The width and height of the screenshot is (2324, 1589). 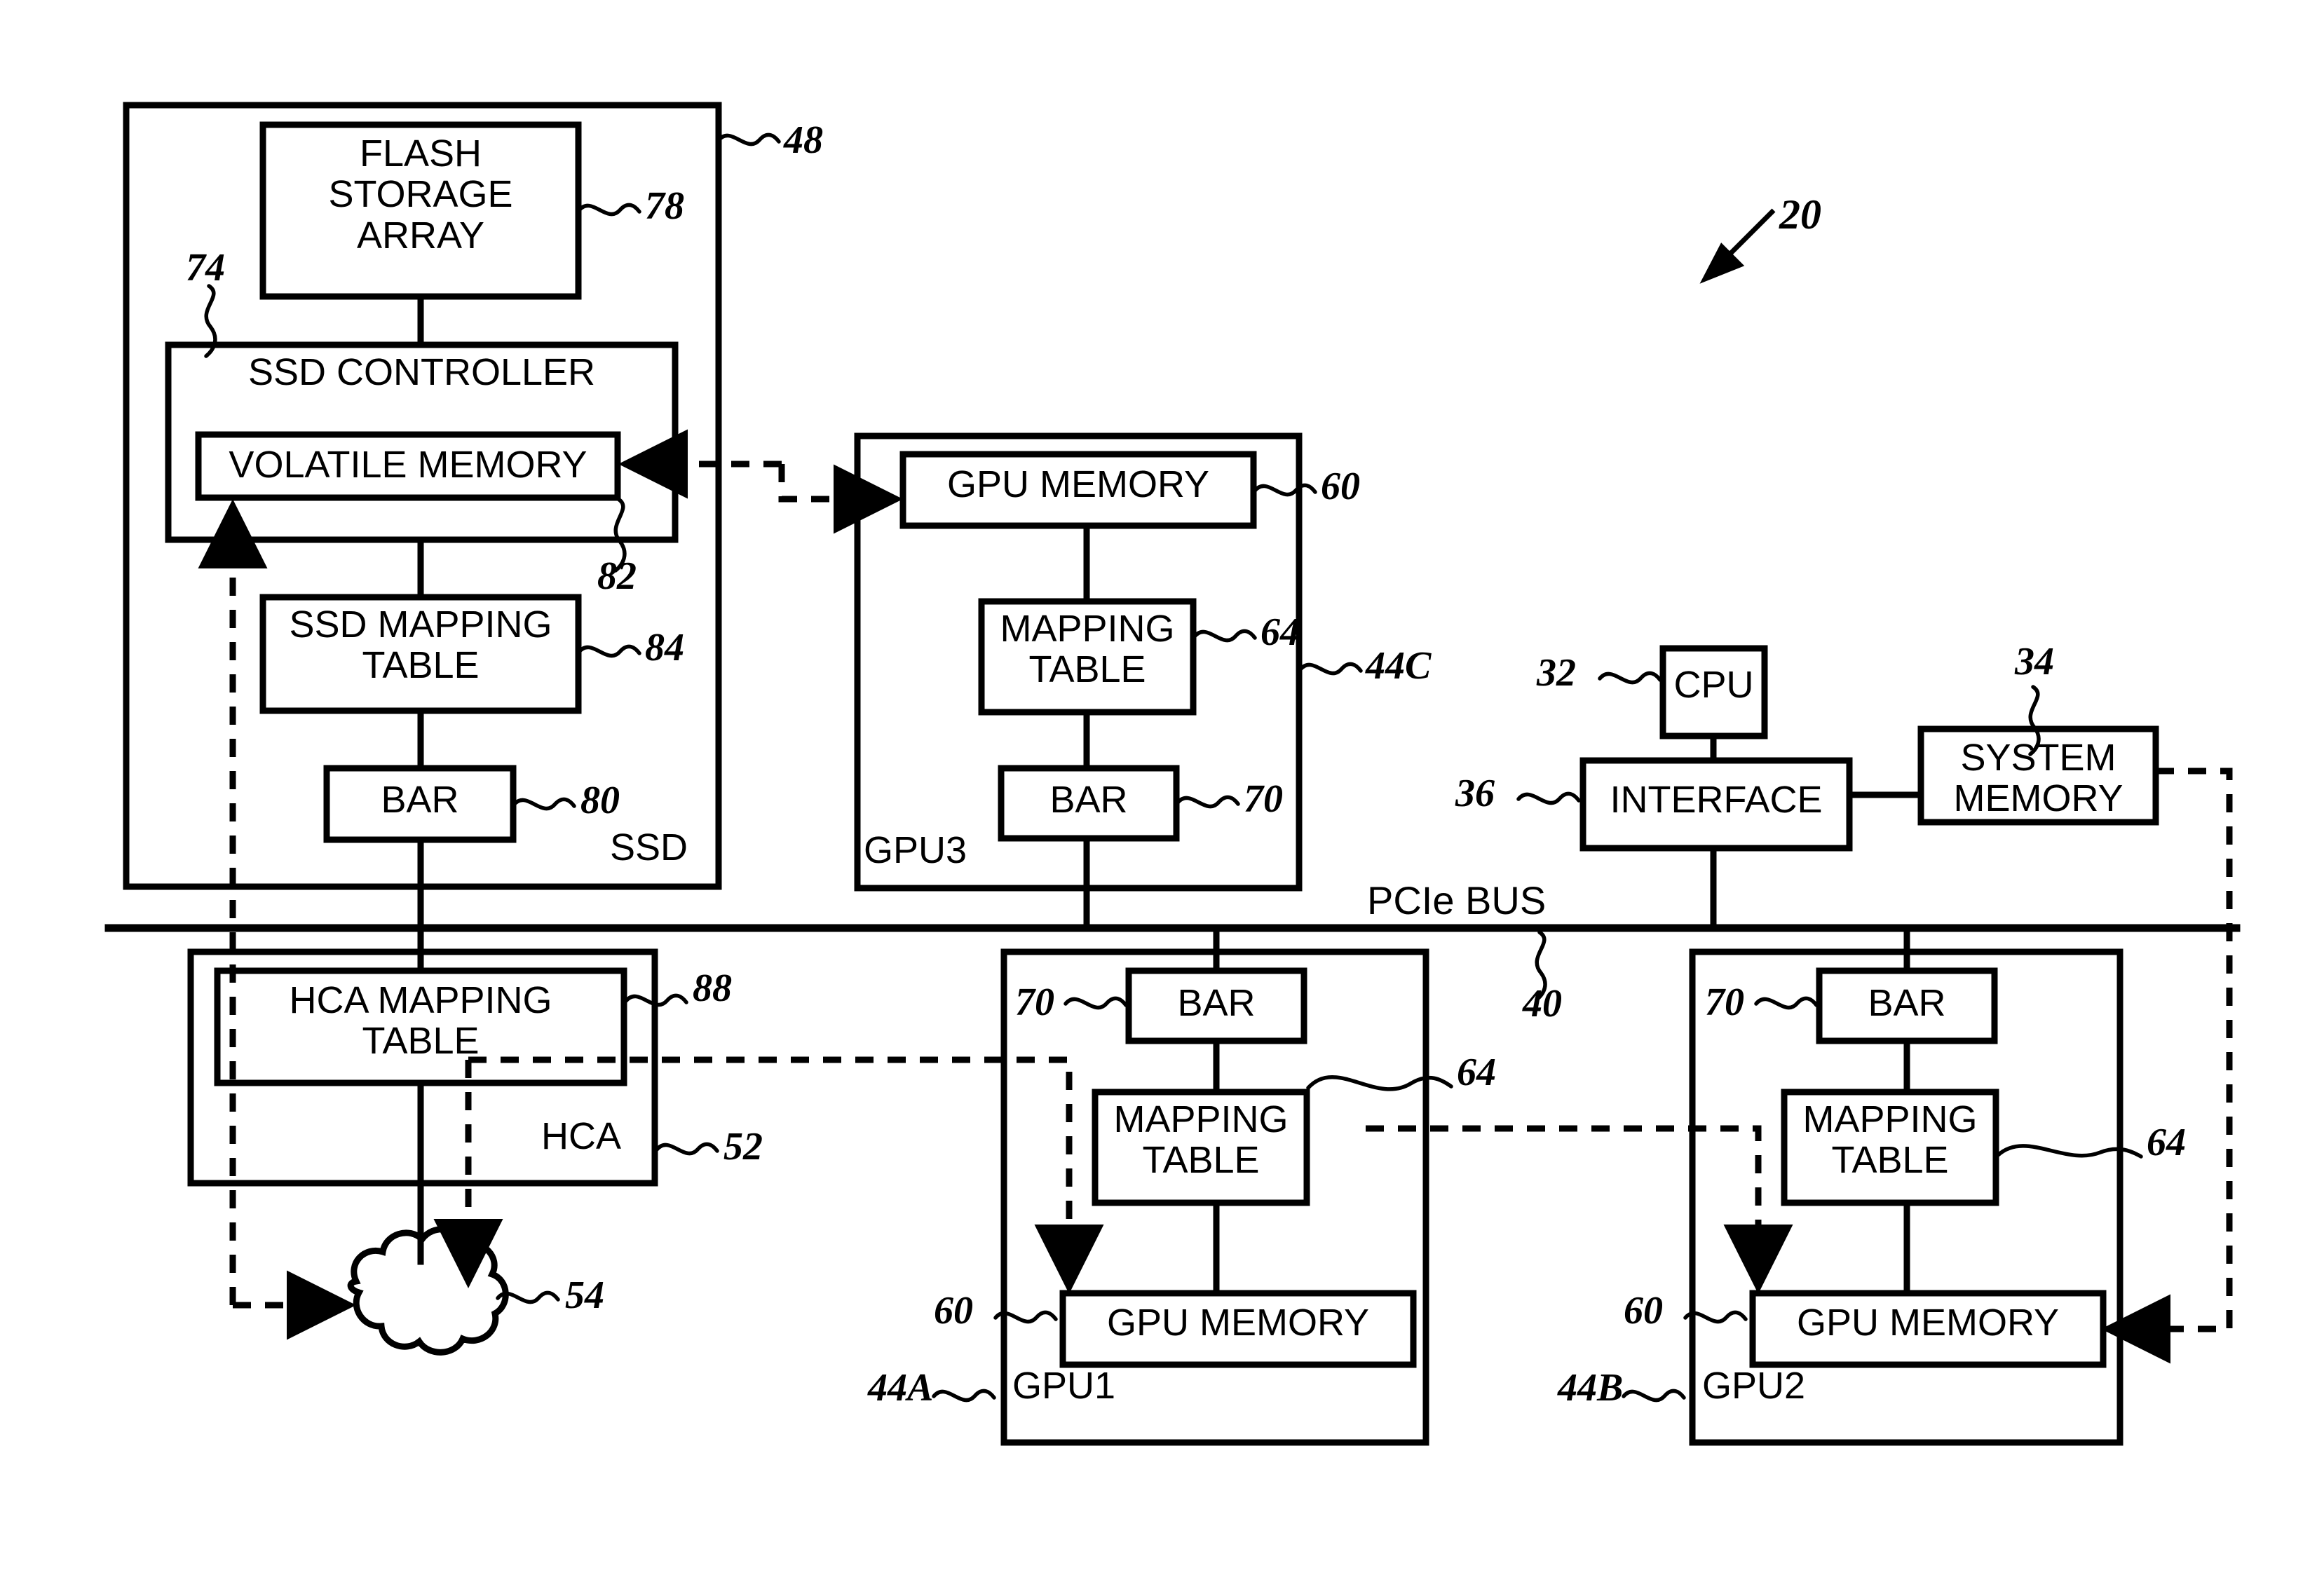 What do you see at coordinates (1724, 1003) in the screenshot?
I see `ref-70-gpu2: 70` at bounding box center [1724, 1003].